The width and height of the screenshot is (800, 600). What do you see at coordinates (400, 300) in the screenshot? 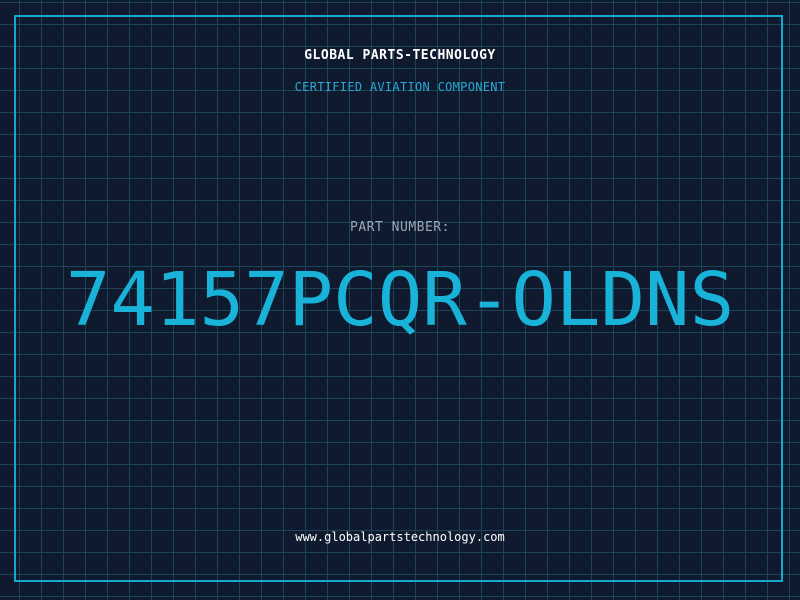
I see `part-number: 74157PCQR-OLDNS` at bounding box center [400, 300].